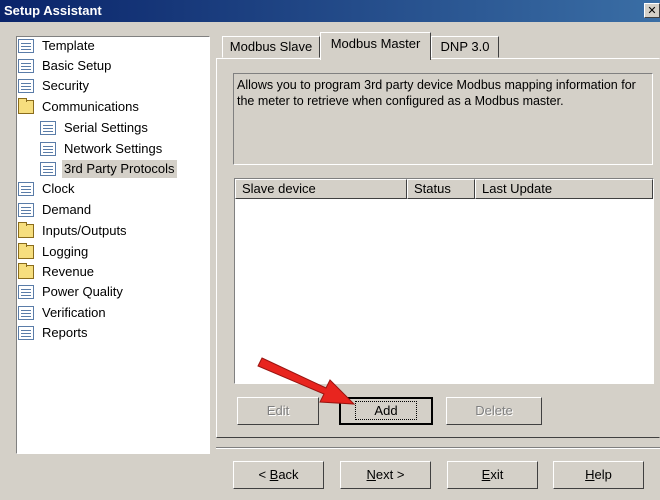 The width and height of the screenshot is (660, 500). Describe the element at coordinates (82, 291) in the screenshot. I see `tree-item-label: Power Quality` at that location.